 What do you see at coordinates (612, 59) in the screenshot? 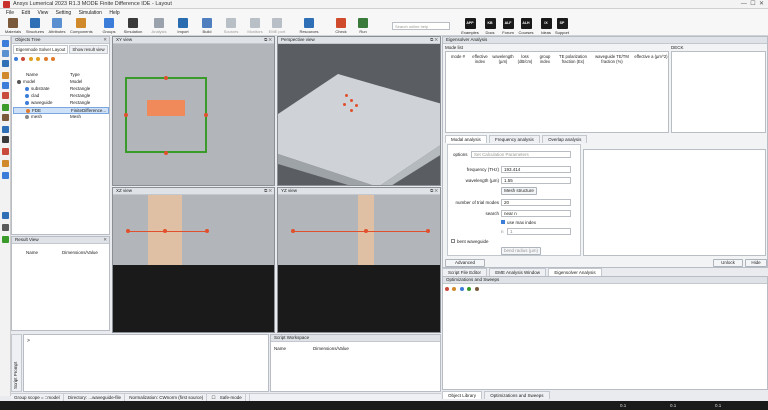
I see `mode-list-column-header: waveguide TE/TM fraction (%)` at bounding box center [612, 59].